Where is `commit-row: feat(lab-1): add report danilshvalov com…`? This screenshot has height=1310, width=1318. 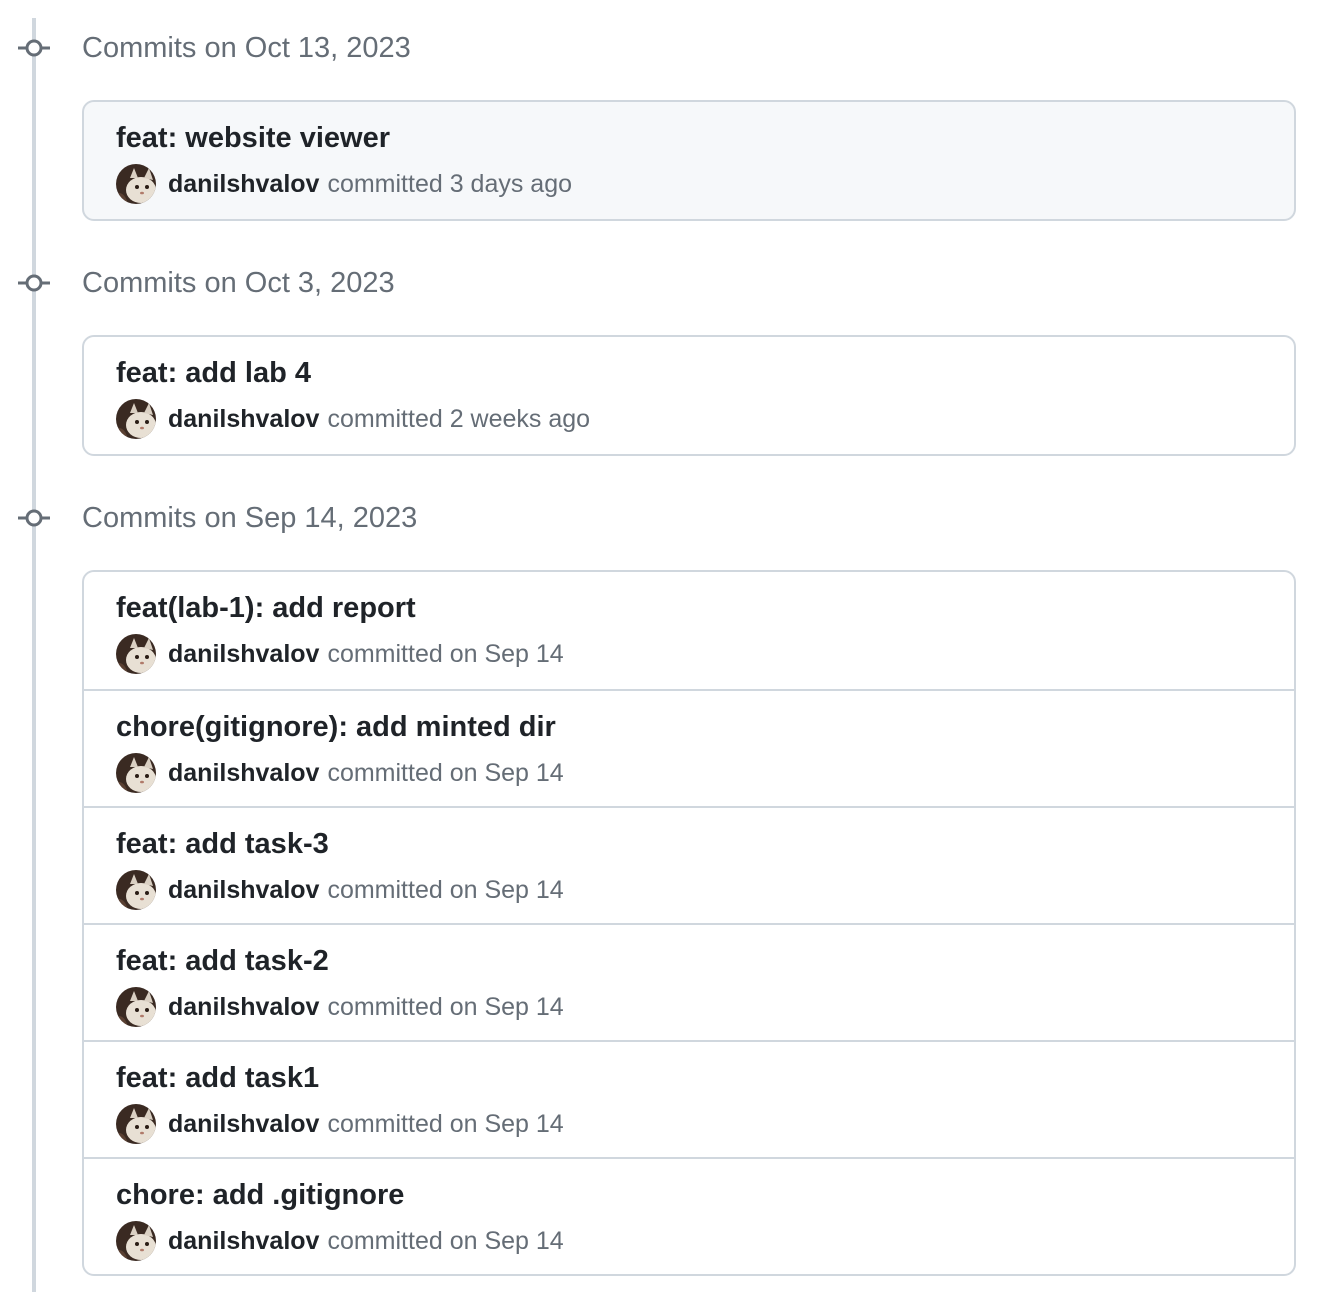
commit-row: feat(lab-1): add report danilshvalov com… is located at coordinates (689, 630).